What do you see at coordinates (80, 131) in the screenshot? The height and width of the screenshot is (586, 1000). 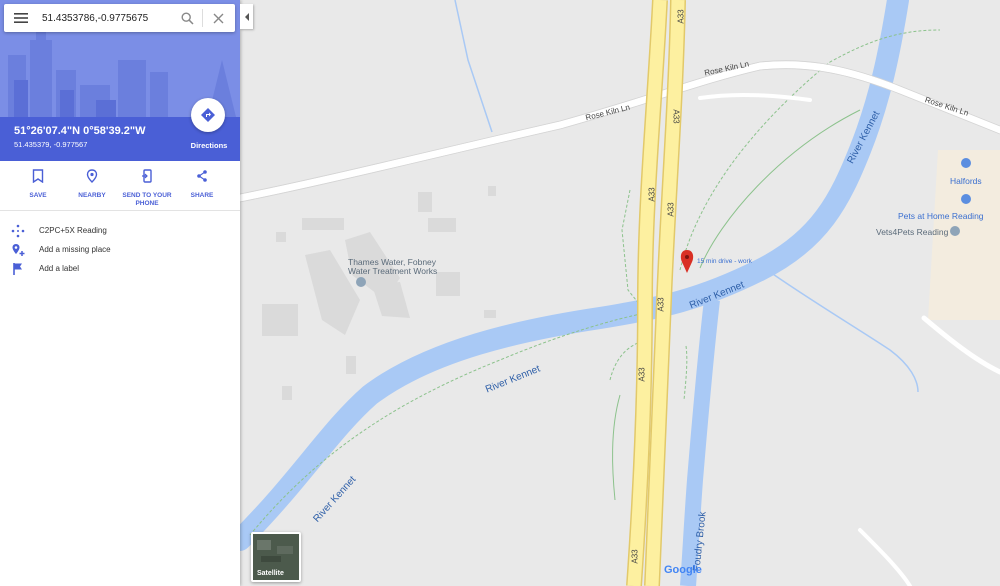 I see `place-title: 51°26'07.4"N 0°58'39.2"W` at bounding box center [80, 131].